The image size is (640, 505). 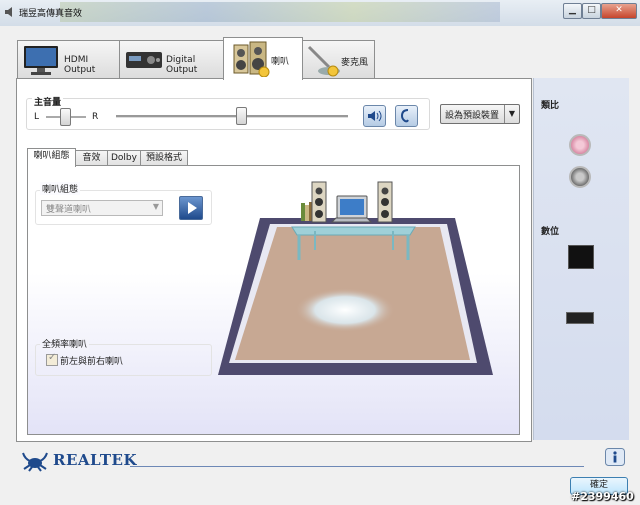 What do you see at coordinates (572, 11) in the screenshot?
I see `minimize-button: ▁` at bounding box center [572, 11].